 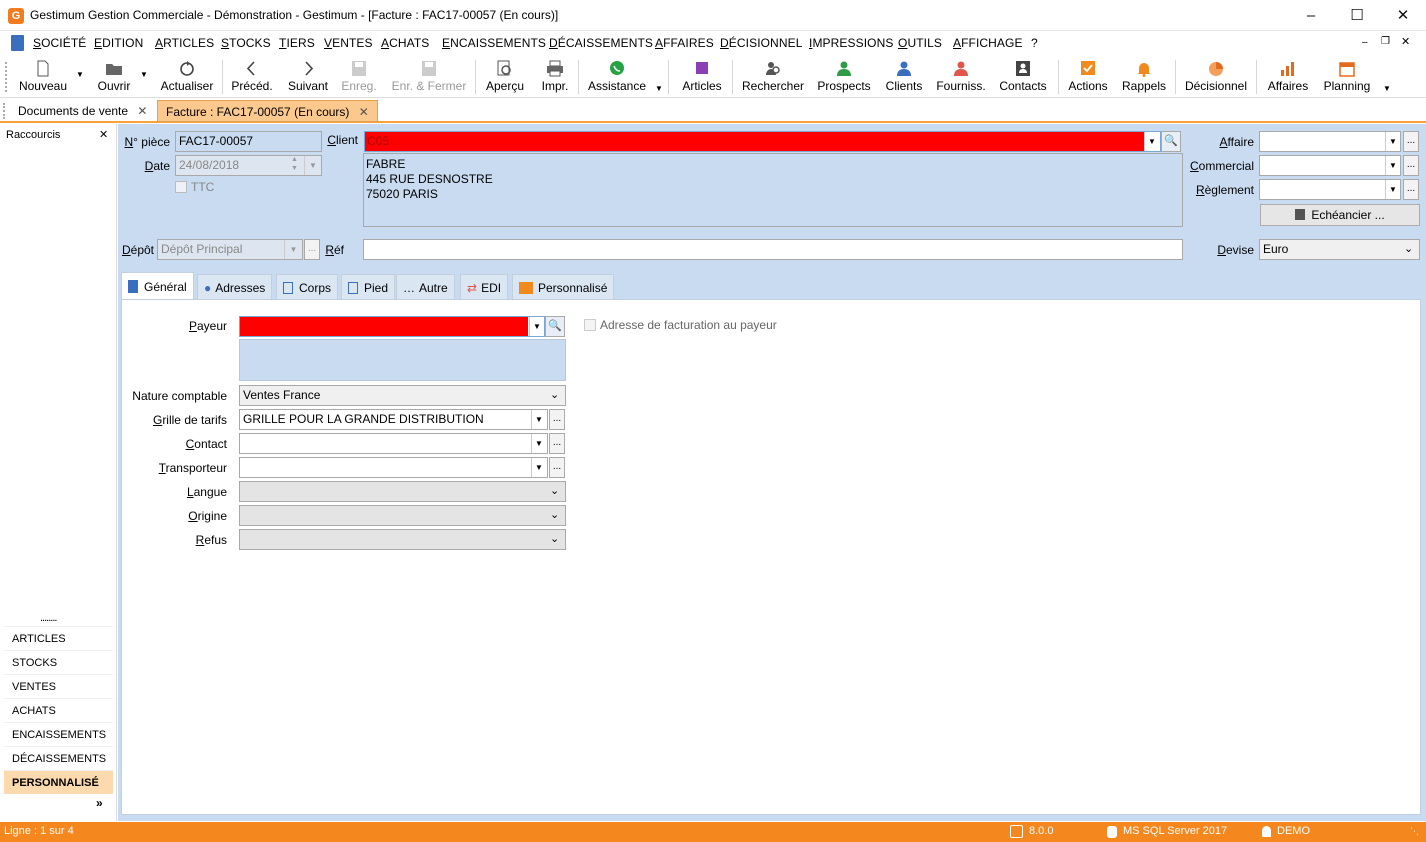 I want to click on preview-button: Aperçu, so click(x=505, y=77).